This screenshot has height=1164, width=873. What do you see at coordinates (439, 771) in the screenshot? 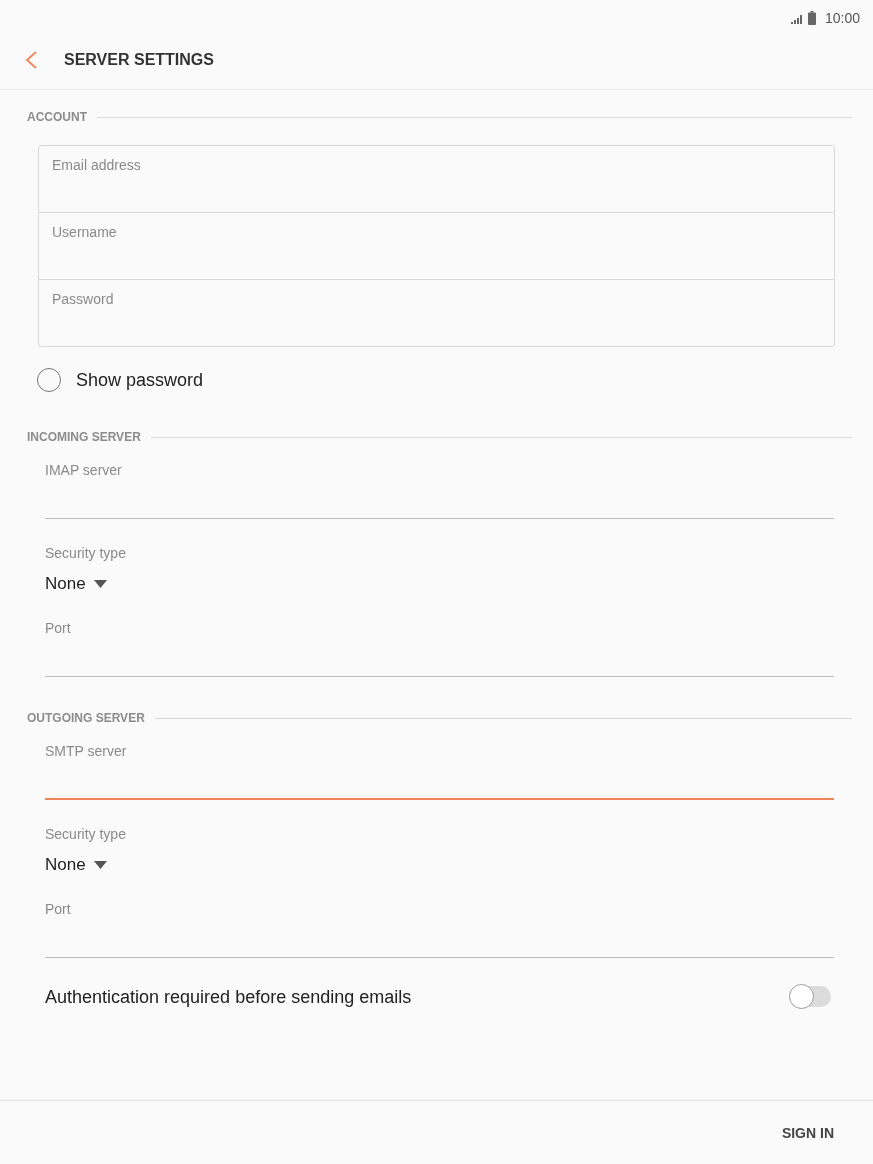
I see `text-field: SMTP server` at bounding box center [439, 771].